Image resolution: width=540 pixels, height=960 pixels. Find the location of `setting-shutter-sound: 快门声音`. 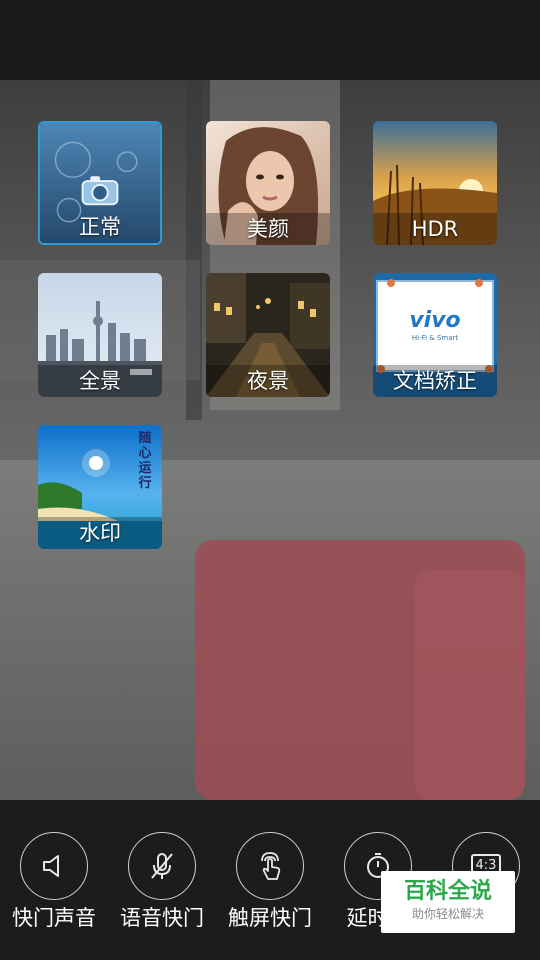

setting-shutter-sound: 快门声音 is located at coordinates (54, 882).